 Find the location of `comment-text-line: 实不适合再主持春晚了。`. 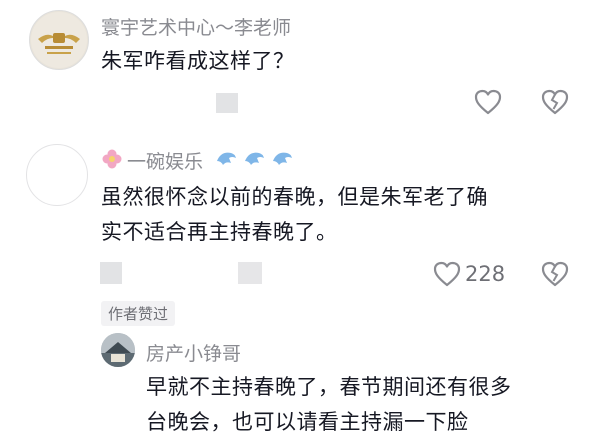

comment-text-line: 实不适合再主持春晚了。 is located at coordinates (219, 232).